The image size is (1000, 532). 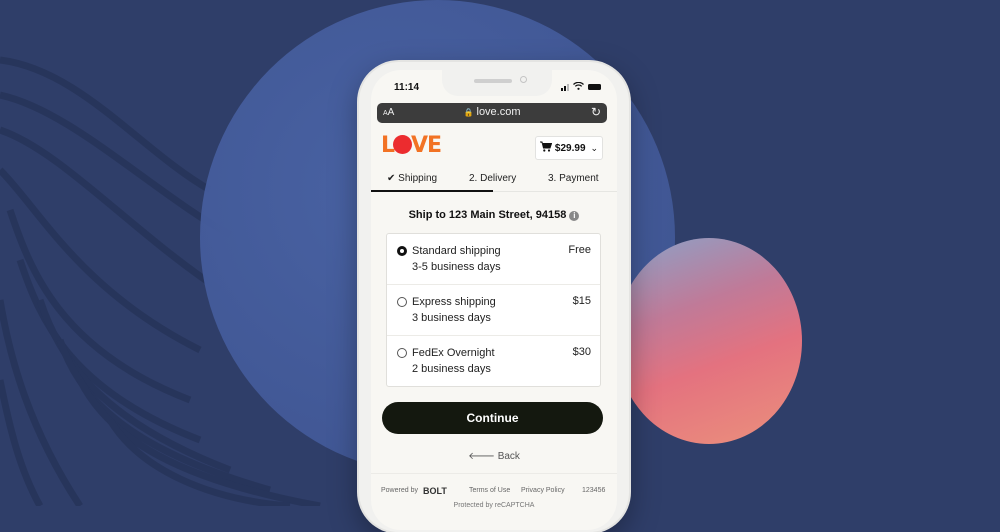 What do you see at coordinates (494, 473) in the screenshot?
I see `footer-divider` at bounding box center [494, 473].